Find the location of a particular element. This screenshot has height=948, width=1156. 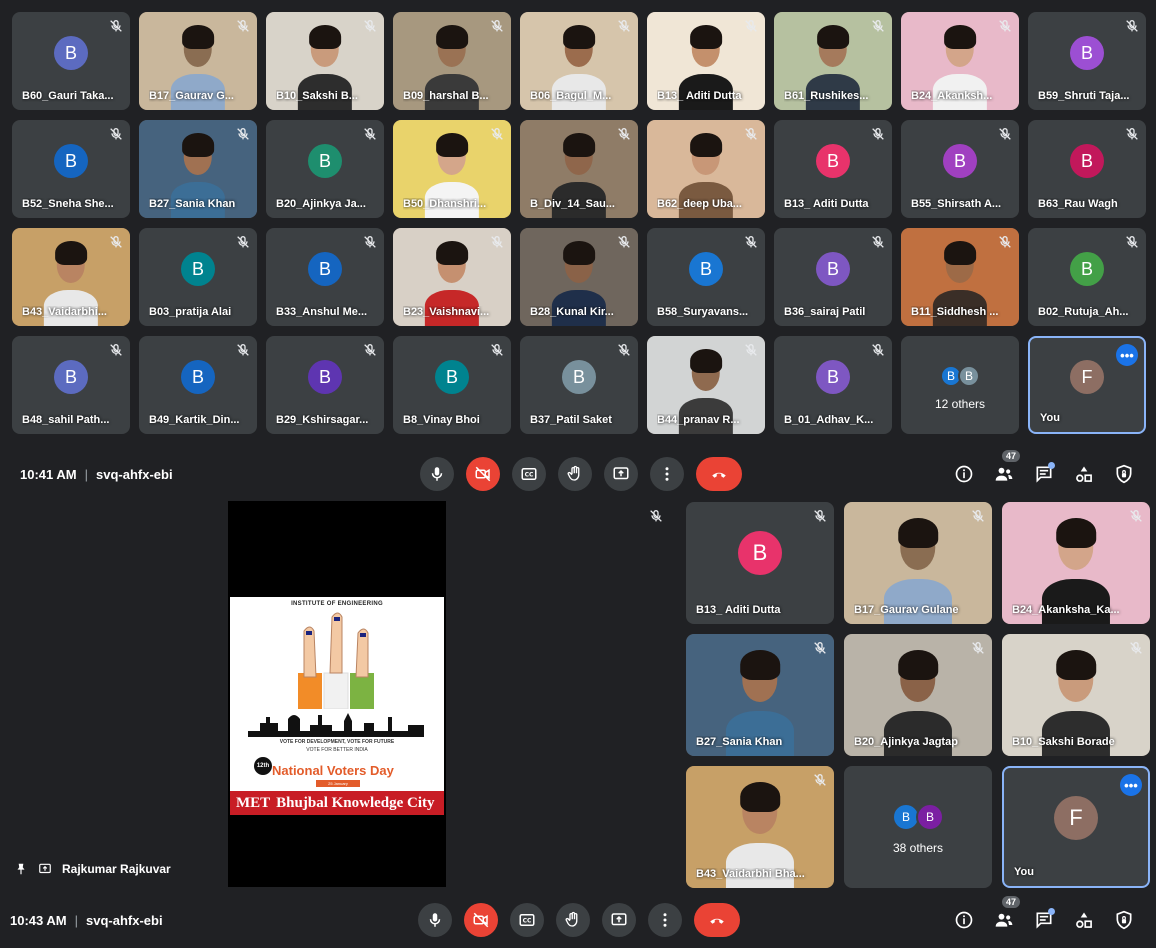

camera-off-icon is located at coordinates (483, 474).